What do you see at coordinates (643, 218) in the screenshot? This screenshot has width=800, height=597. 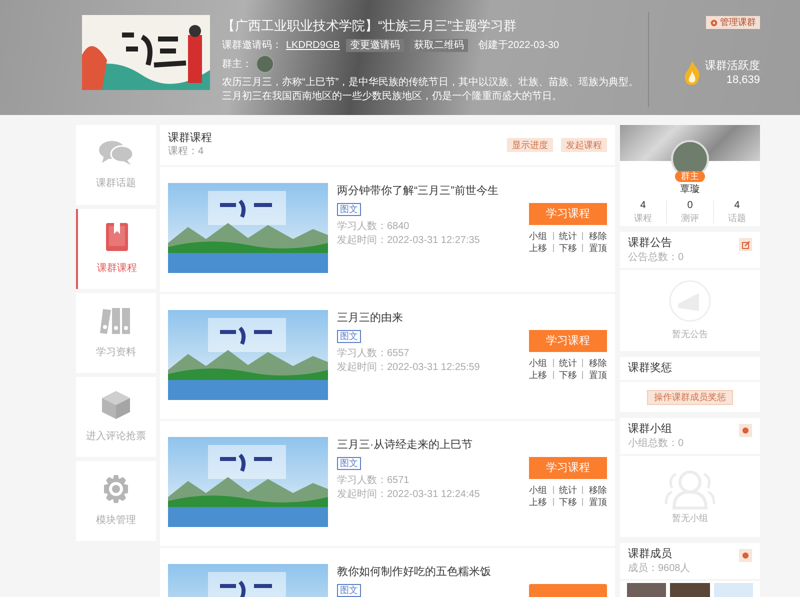 I see `stat-label: 课程` at bounding box center [643, 218].